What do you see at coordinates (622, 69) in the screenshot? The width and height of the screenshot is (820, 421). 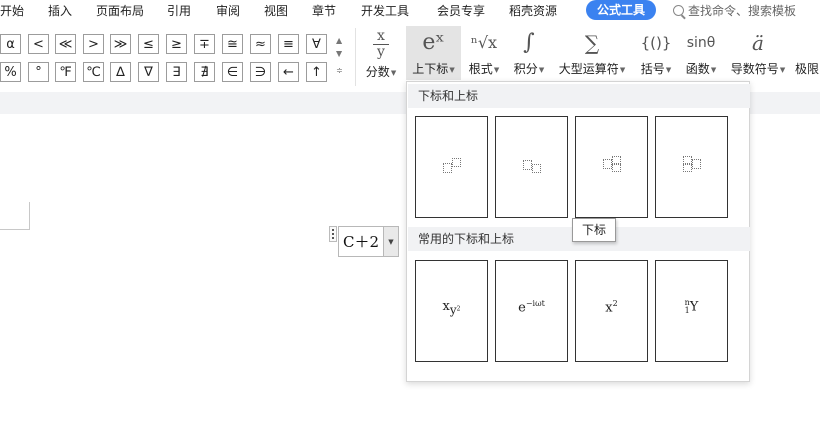 I see `large-operator-caret-icon: ▼` at bounding box center [622, 69].